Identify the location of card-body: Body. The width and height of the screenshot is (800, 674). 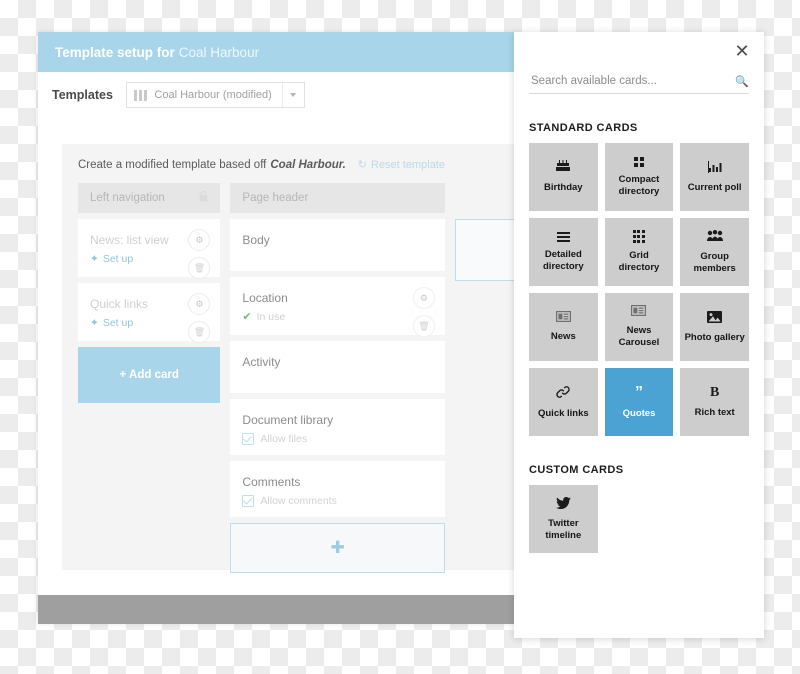
(337, 245).